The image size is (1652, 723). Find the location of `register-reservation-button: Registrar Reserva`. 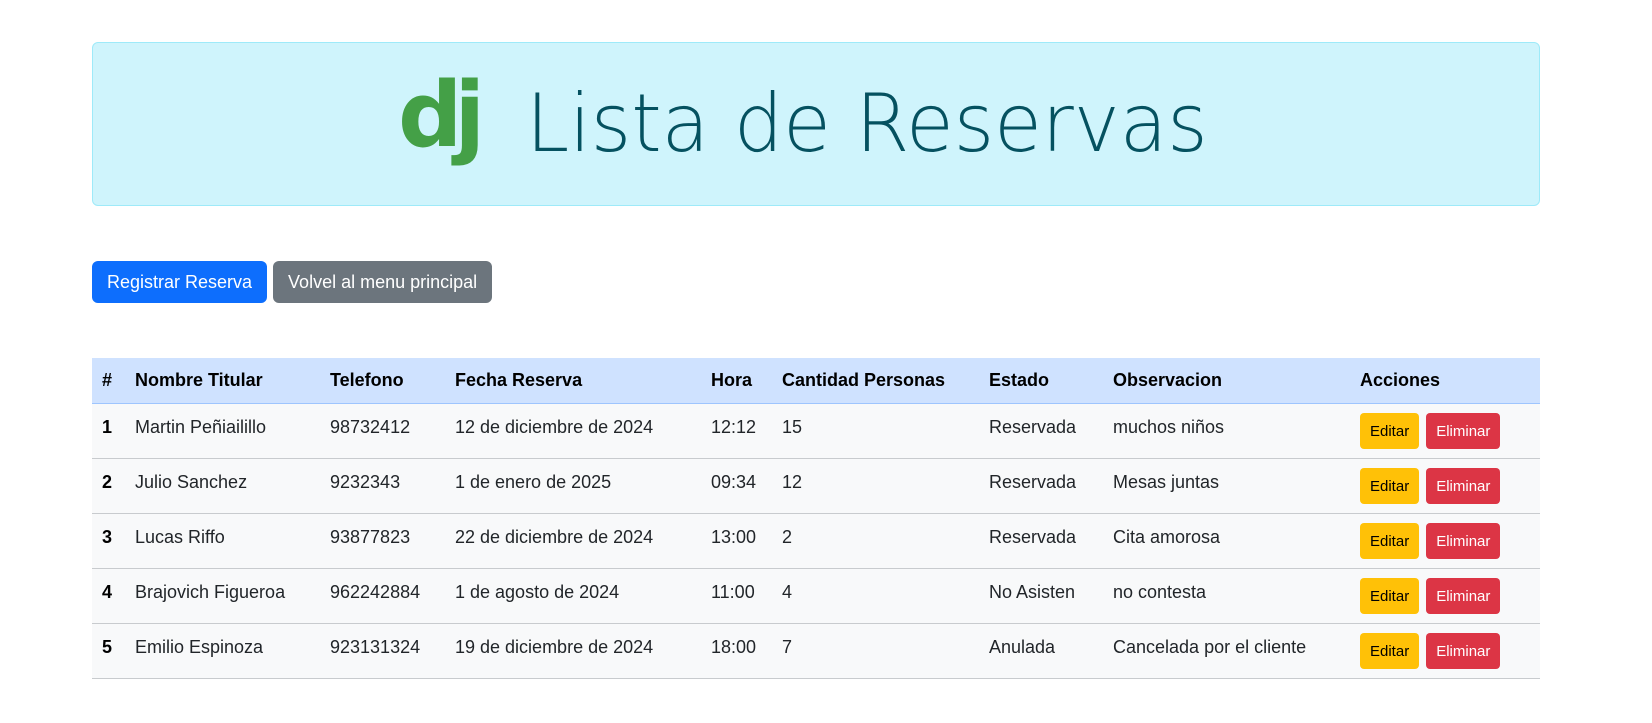

register-reservation-button: Registrar Reserva is located at coordinates (180, 282).